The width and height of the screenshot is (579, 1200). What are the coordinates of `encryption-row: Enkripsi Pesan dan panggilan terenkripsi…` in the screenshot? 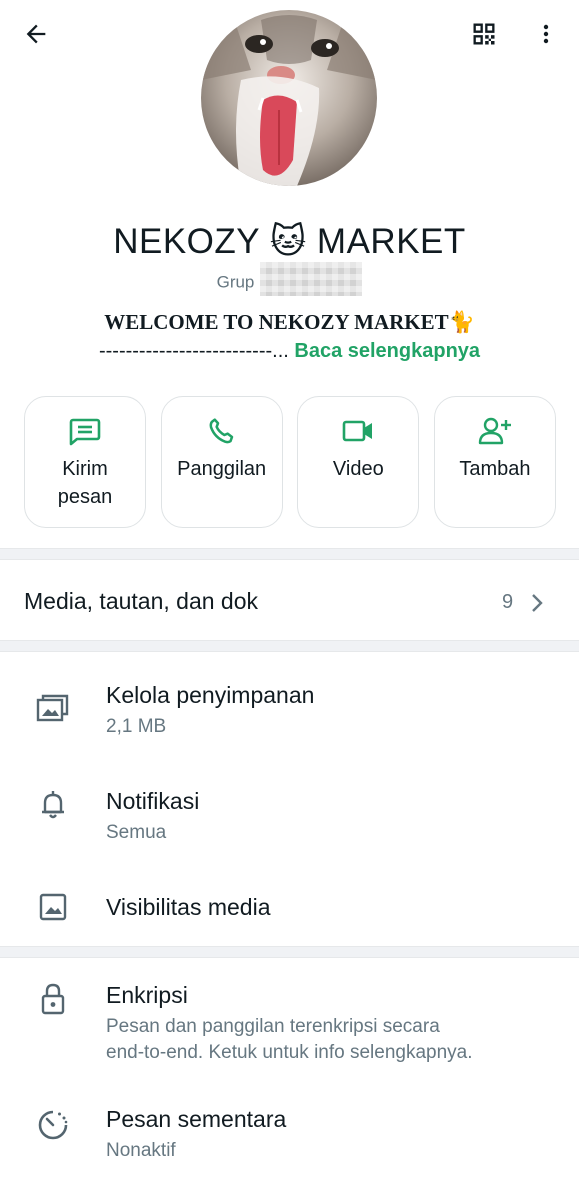 It's located at (289, 1017).